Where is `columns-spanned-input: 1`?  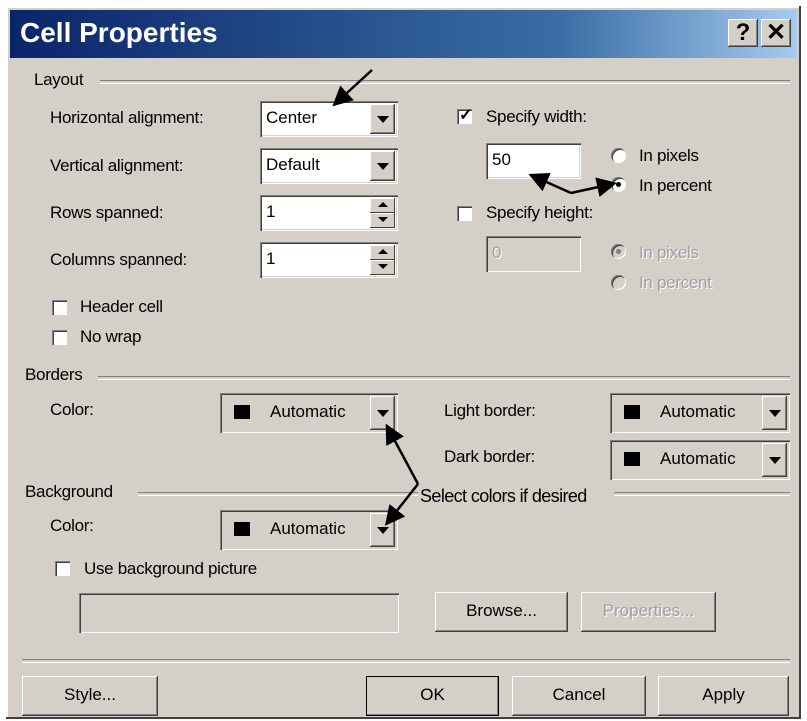
columns-spanned-input: 1 is located at coordinates (329, 260).